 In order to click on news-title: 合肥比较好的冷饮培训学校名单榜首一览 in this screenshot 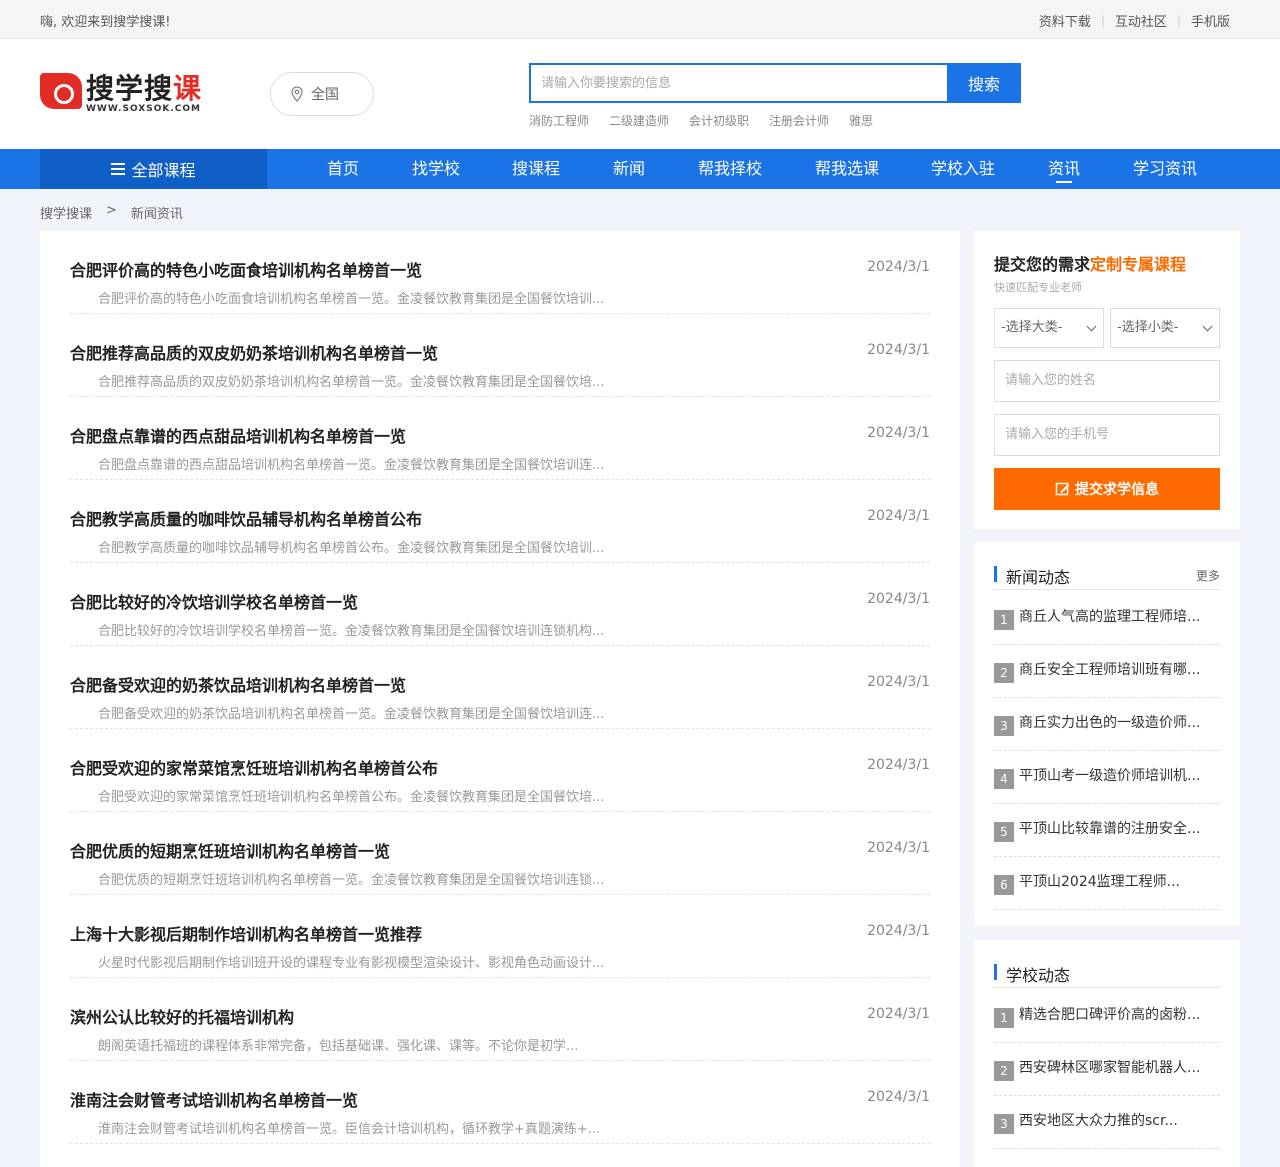, I will do `click(214, 601)`.